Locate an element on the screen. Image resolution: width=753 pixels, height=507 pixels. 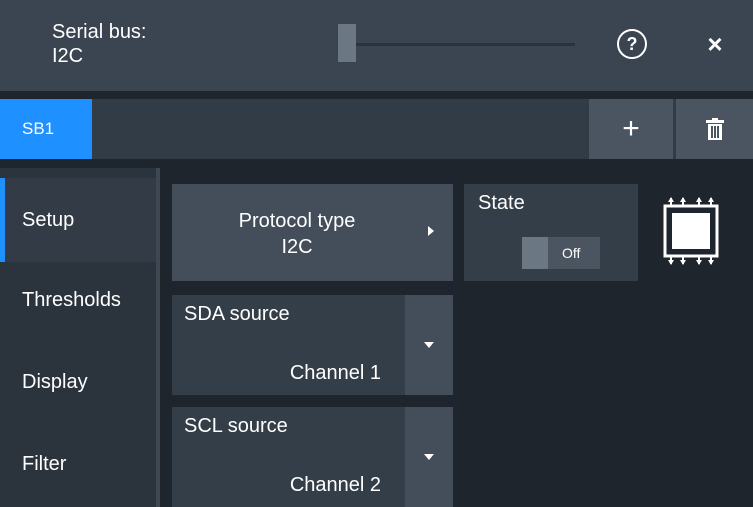
protocol-type-value: I2C is located at coordinates (297, 247).